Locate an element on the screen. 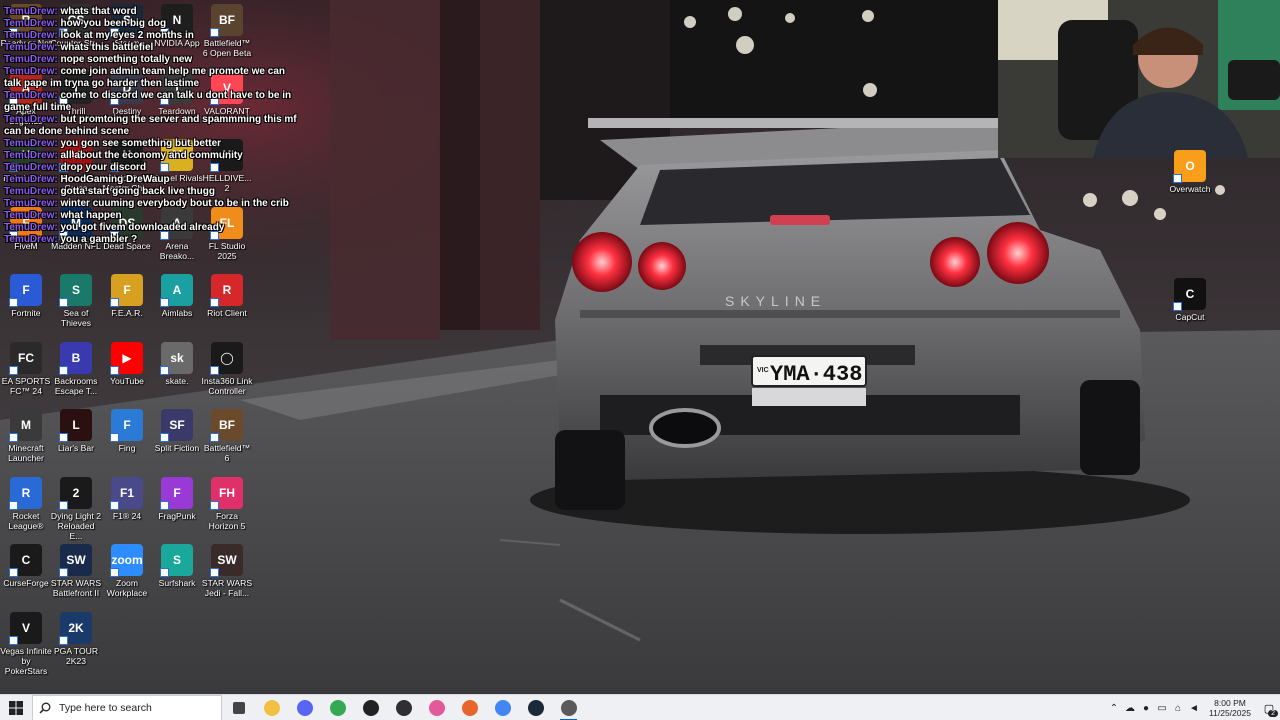 The width and height of the screenshot is (1280, 720). desktop-icon-star-wars-battlefront-ii: SW STAR WARS Battlefront II is located at coordinates (76, 569).